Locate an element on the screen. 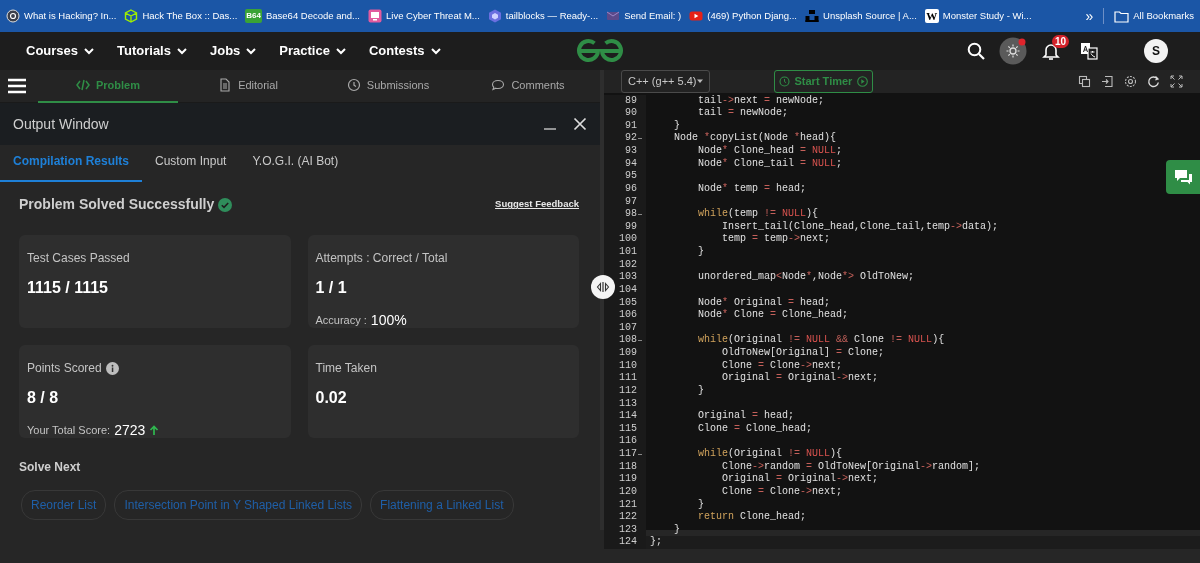  chat-button-icon is located at coordinates (1183, 177).